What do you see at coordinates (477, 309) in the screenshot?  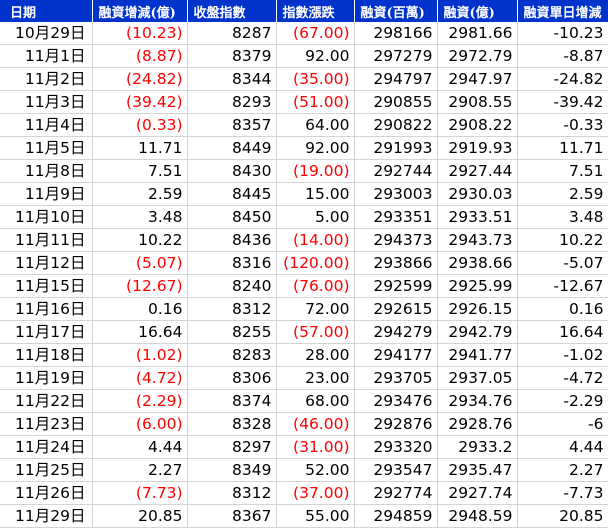 I see `cell-margin-yi: 2926.15` at bounding box center [477, 309].